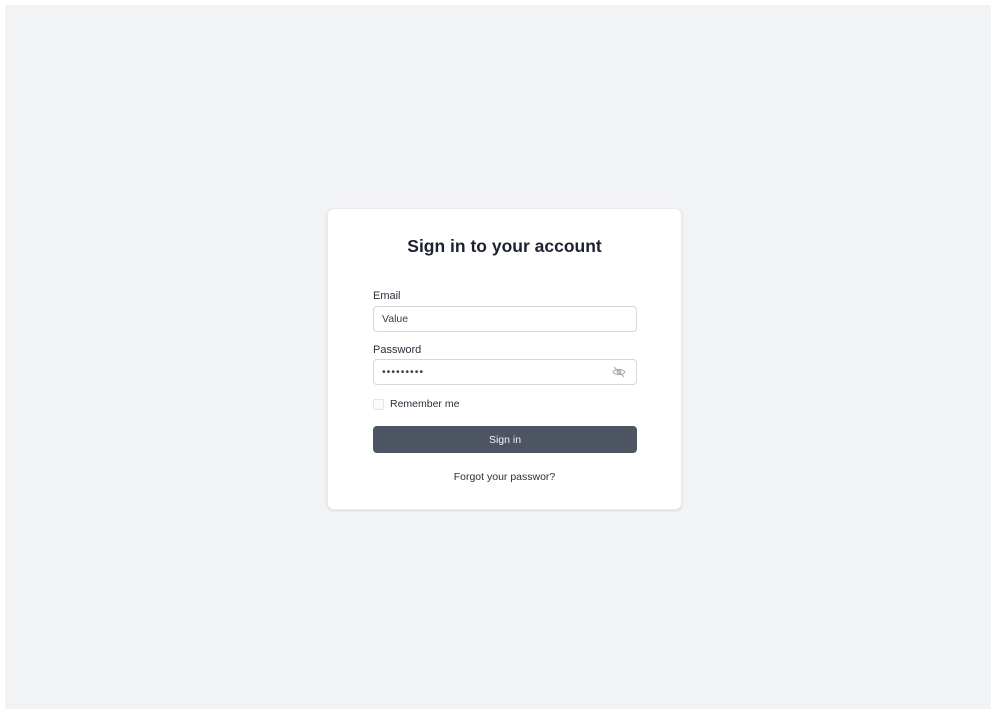 This screenshot has height=709, width=991. I want to click on checkbox-box, so click(378, 404).